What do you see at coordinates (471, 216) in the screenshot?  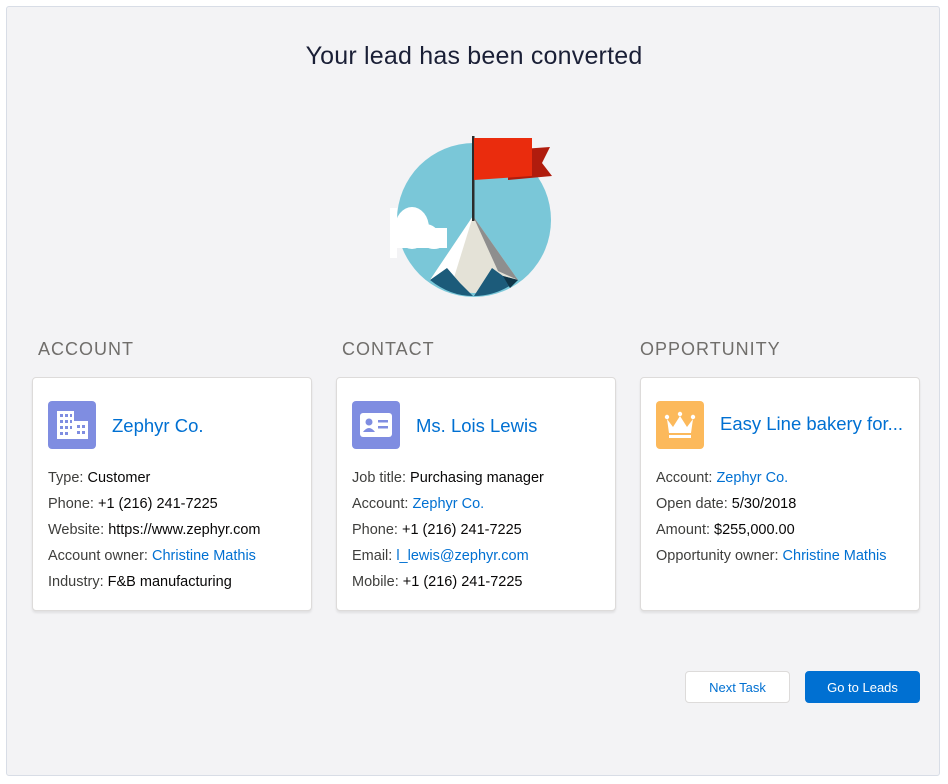 I see `mountain-flag-illustration` at bounding box center [471, 216].